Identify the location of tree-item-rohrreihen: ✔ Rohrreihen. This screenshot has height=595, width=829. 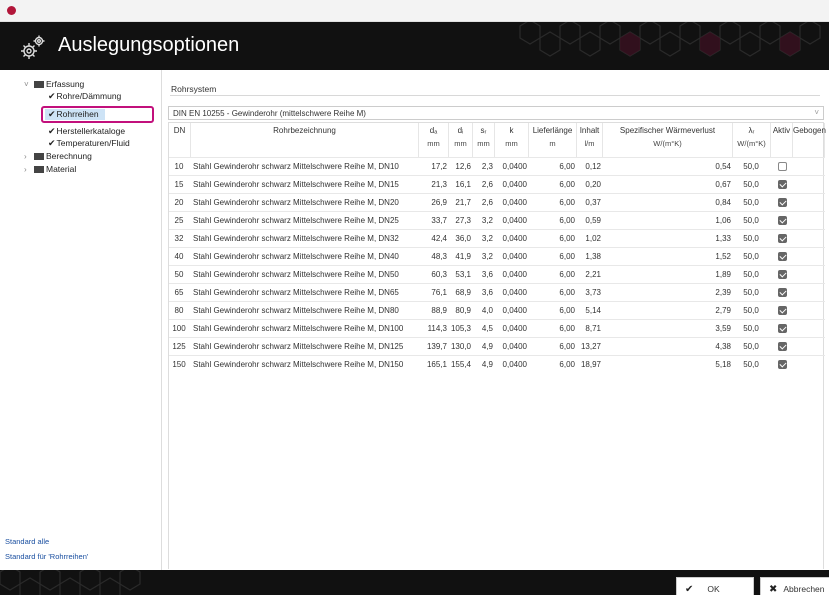
(73, 114).